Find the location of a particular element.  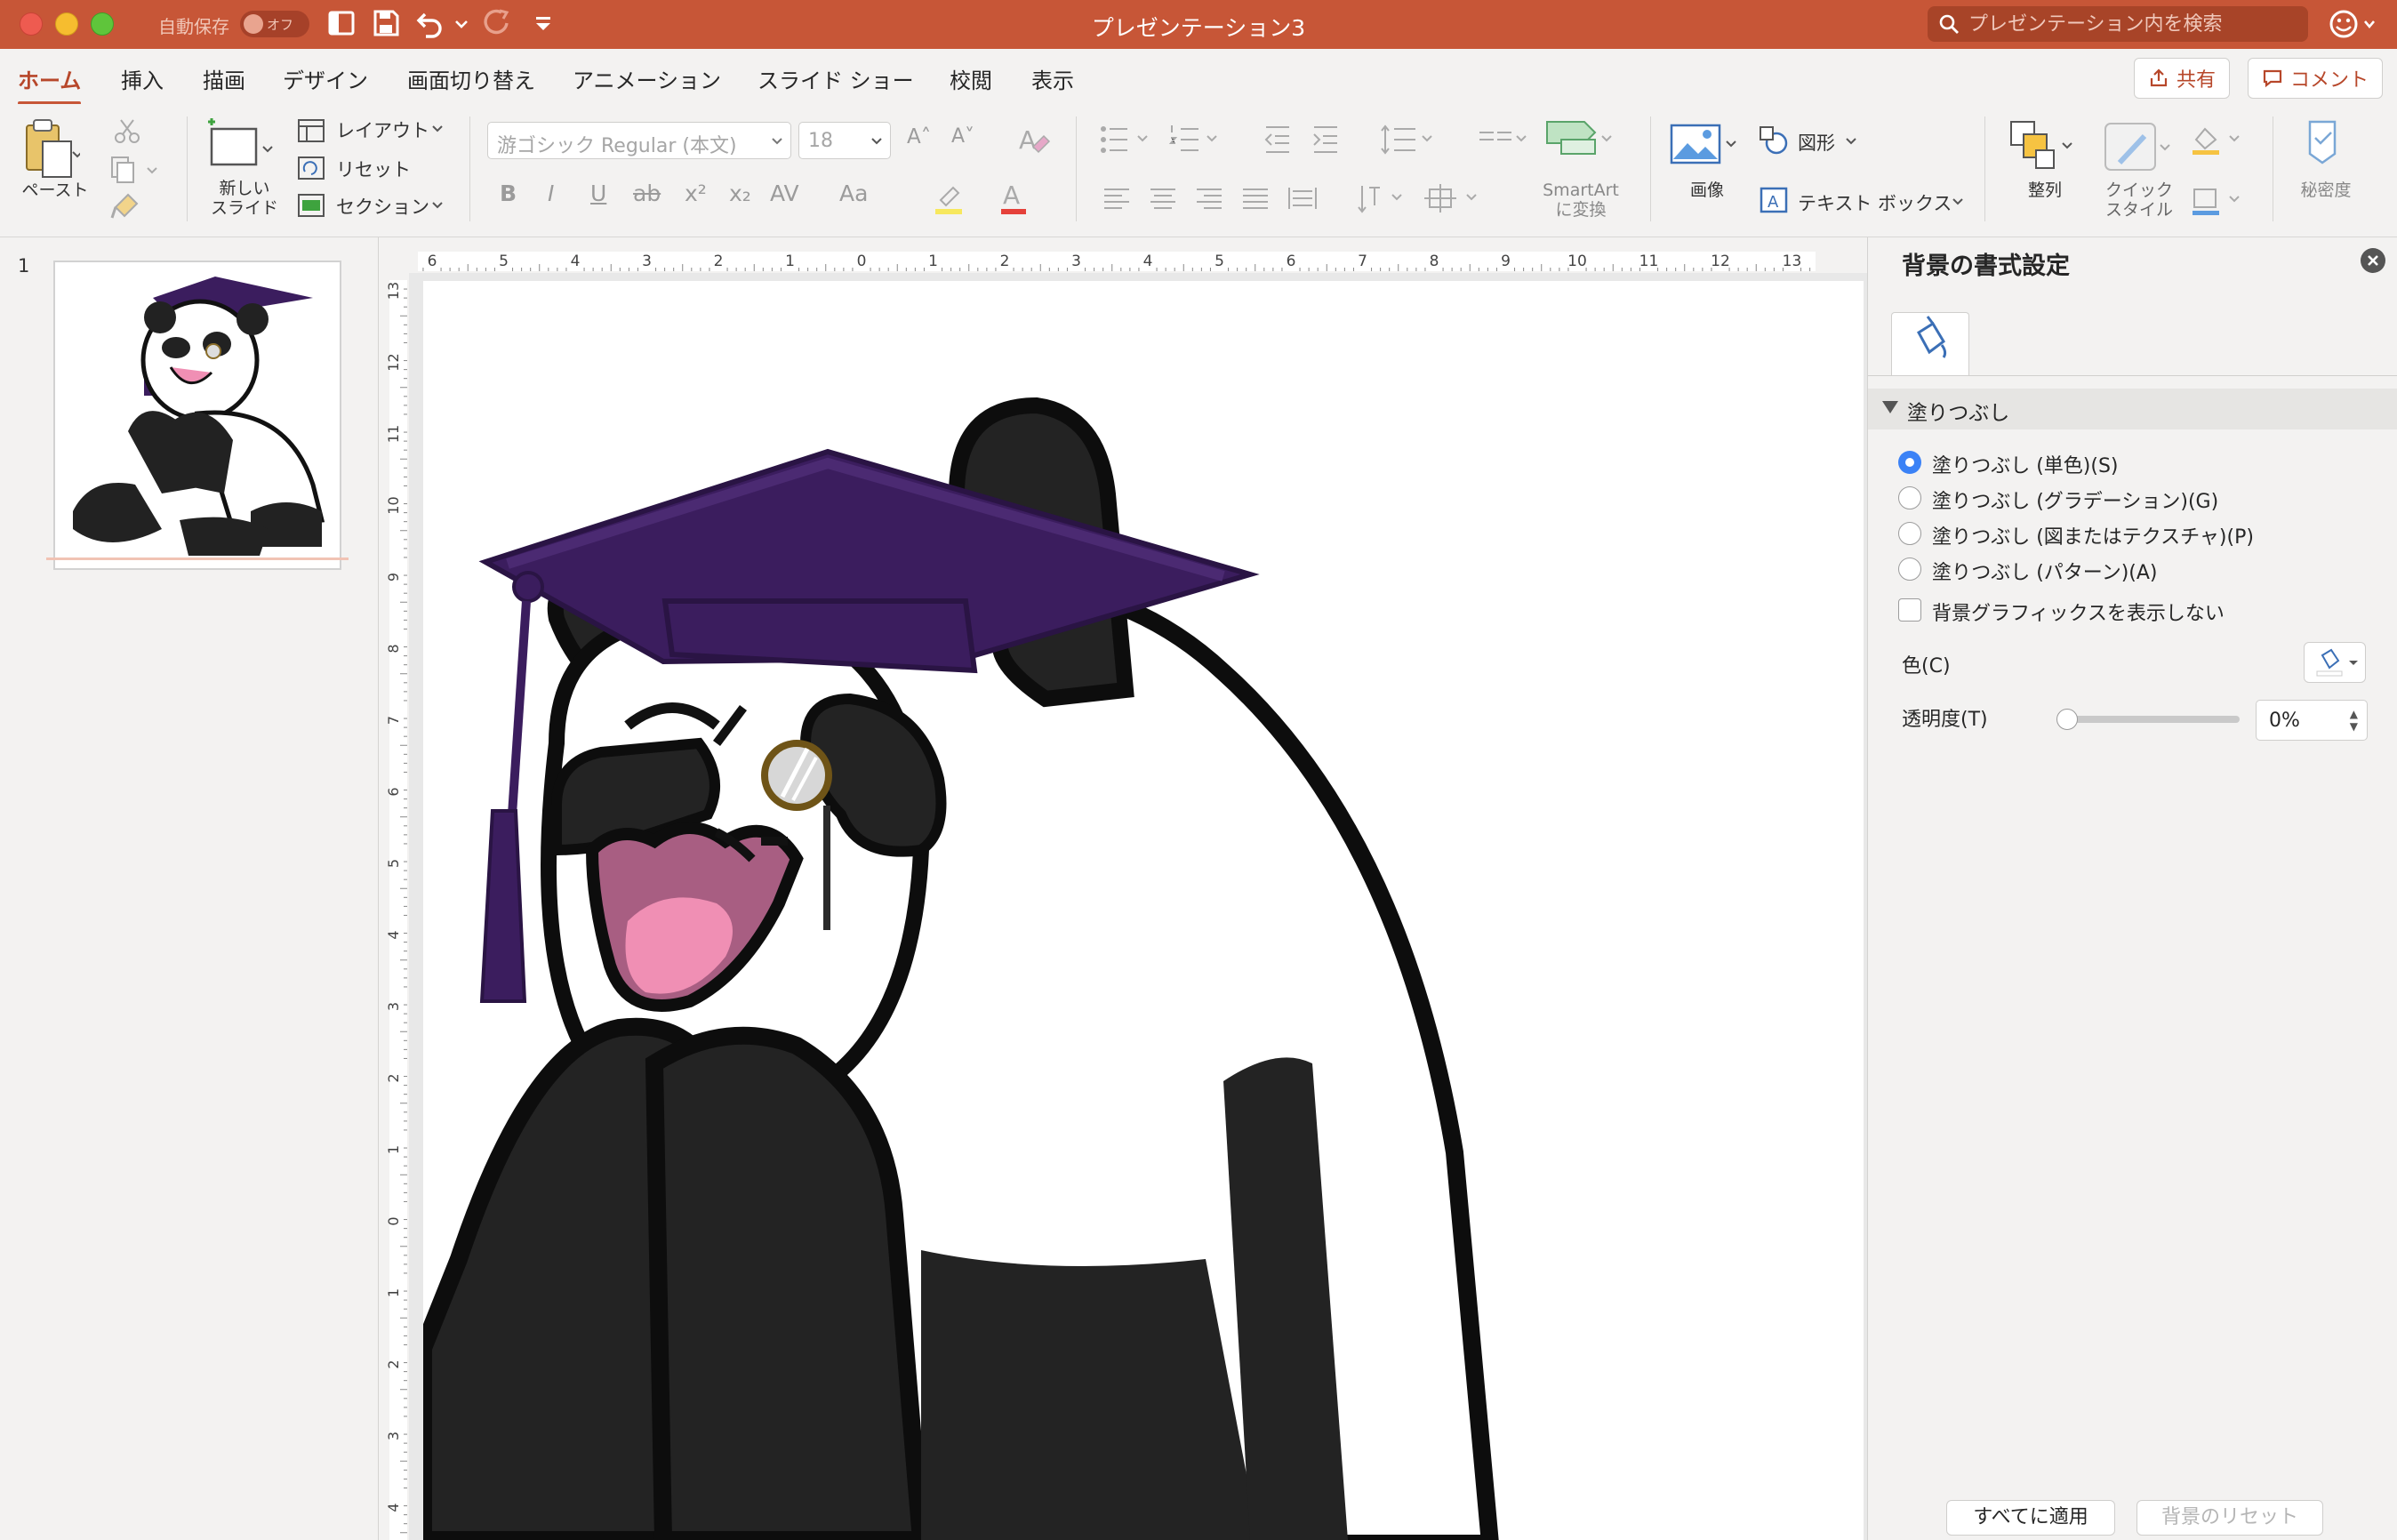

horizontal-ruler: 6 5 4 3 2 1 0 1 2 3 4 5 6 7 8 9 10 11 12 13 is located at coordinates (1123, 255).